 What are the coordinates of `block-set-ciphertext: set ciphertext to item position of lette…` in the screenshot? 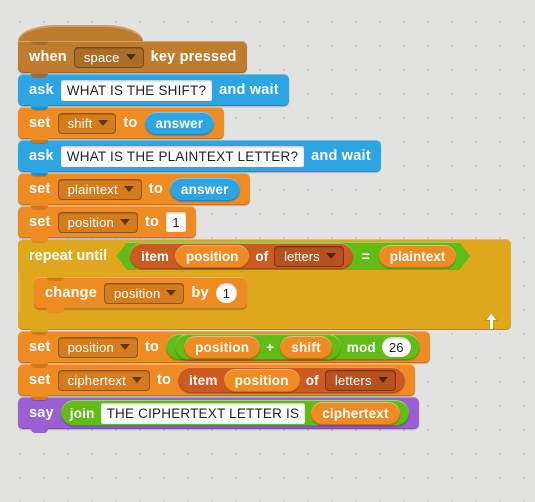 It's located at (216, 382).